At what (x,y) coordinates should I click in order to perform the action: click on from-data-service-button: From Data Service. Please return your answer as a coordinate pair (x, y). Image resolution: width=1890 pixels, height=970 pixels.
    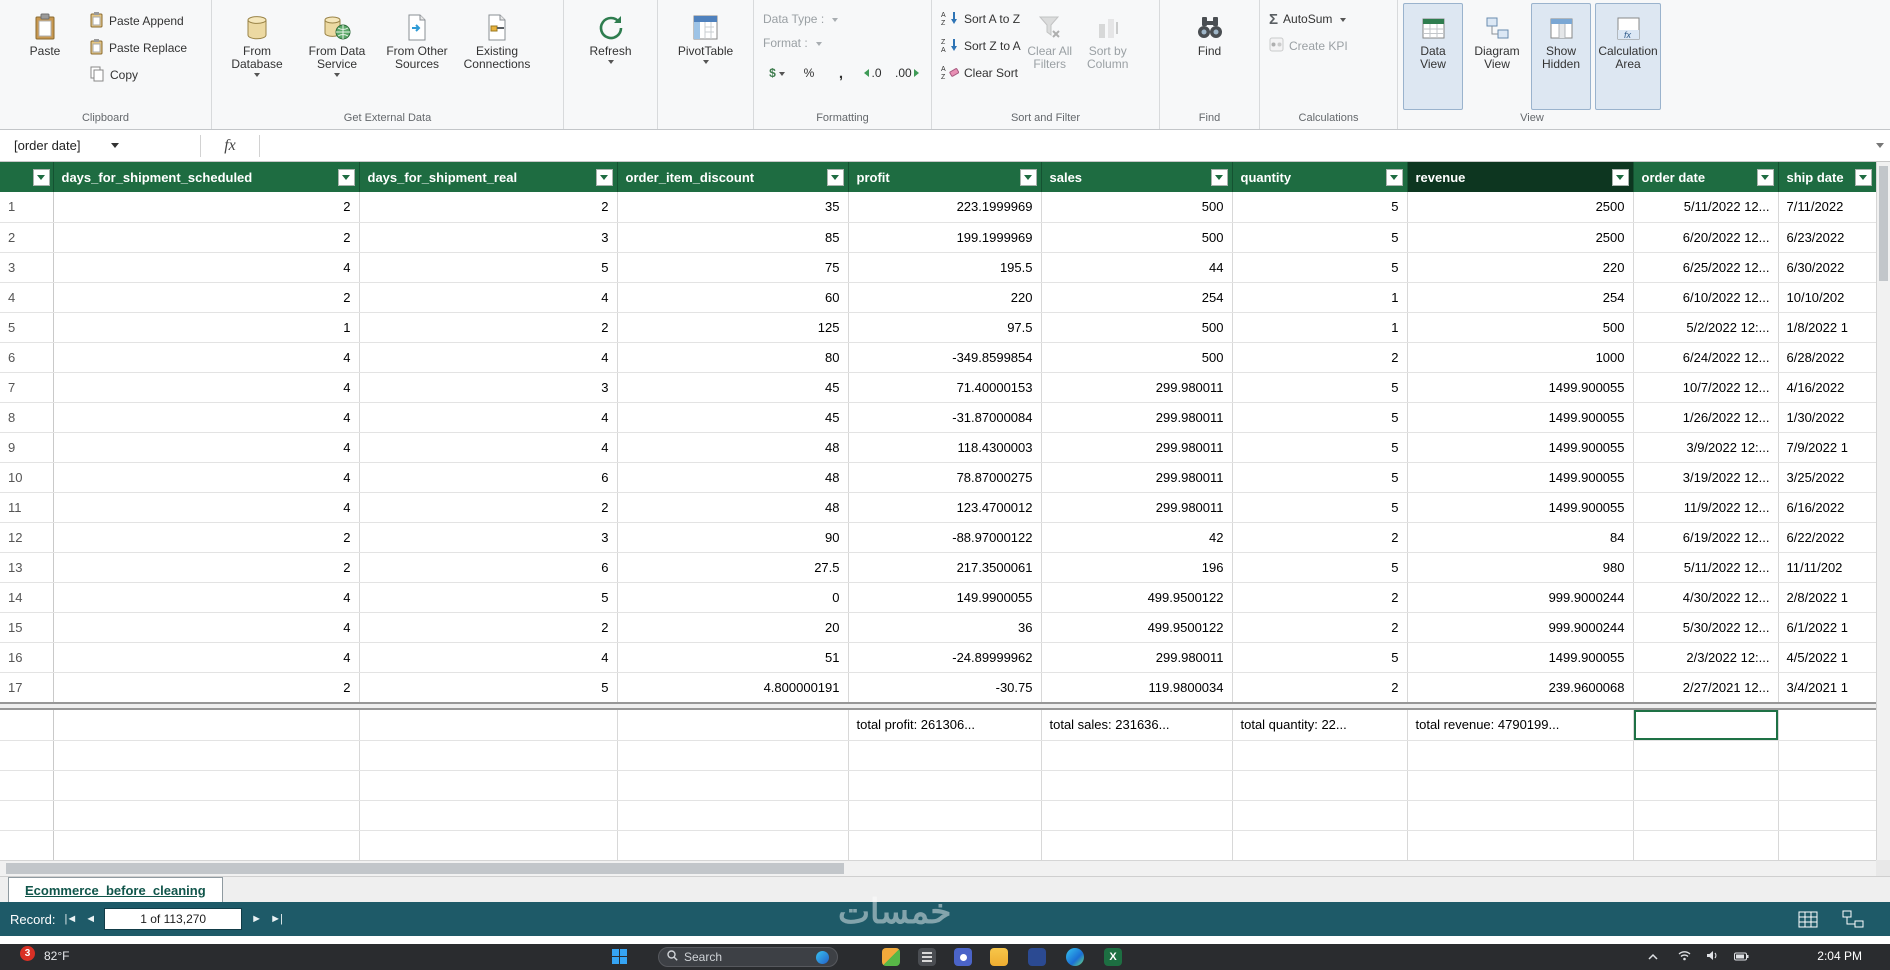
    Looking at the image, I should click on (337, 56).